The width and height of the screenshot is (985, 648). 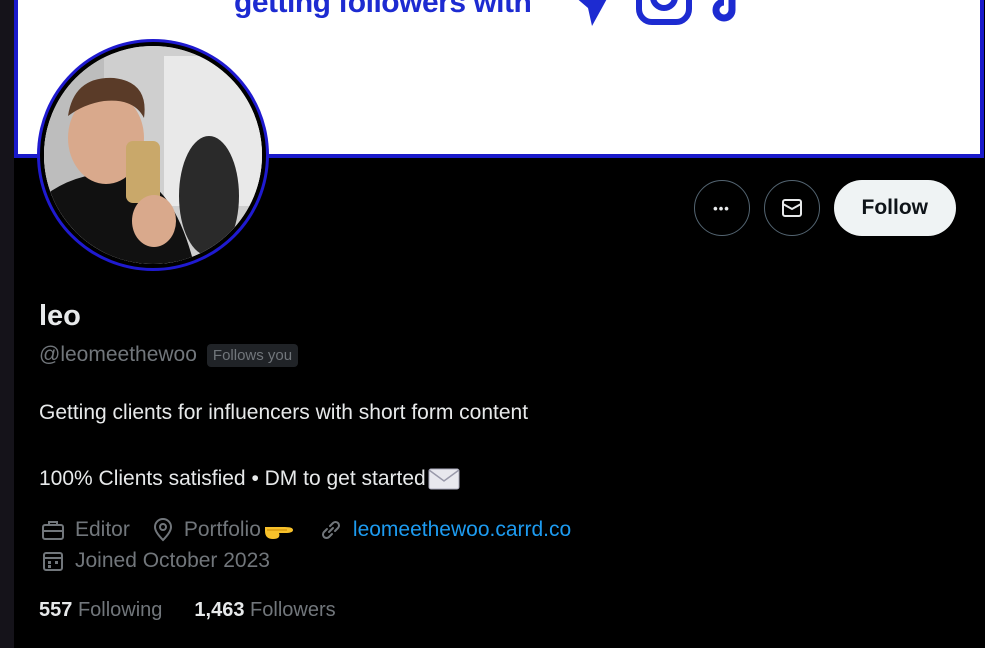 I want to click on avatar, so click(x=153, y=155).